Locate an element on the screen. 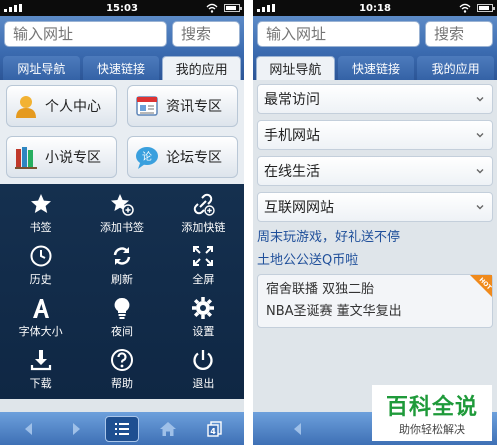 This screenshot has width=500, height=445. books-icon is located at coordinates (26, 158).